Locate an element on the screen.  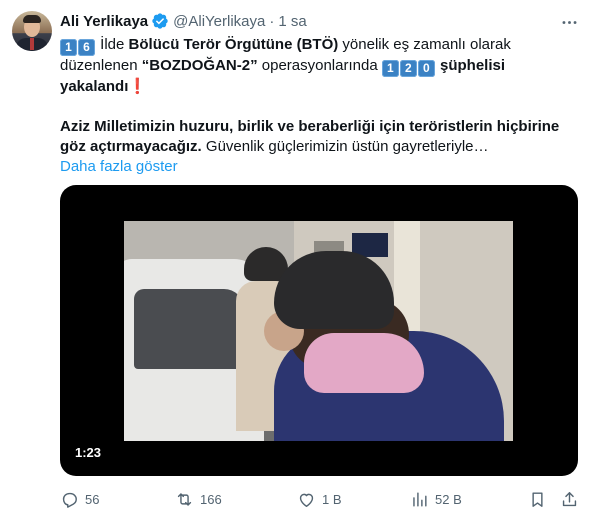
verified-badge-icon is located at coordinates (160, 21).